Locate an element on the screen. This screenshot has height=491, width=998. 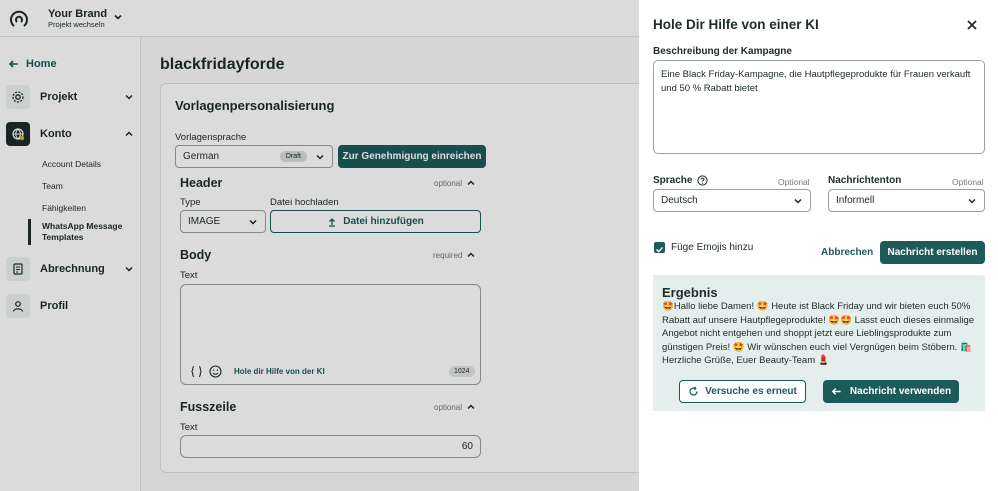
tone-select-value: Informell is located at coordinates (855, 200).